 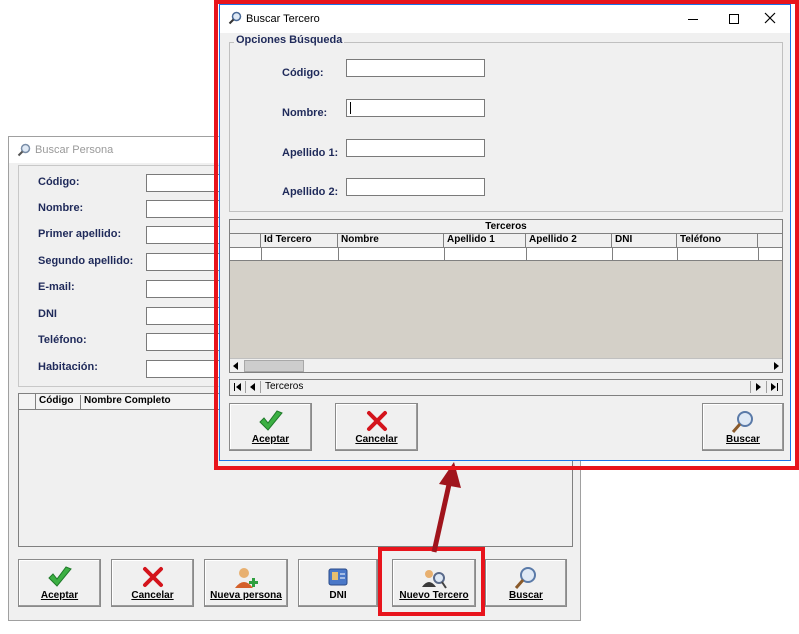 What do you see at coordinates (717, 240) in the screenshot?
I see `grid-header-telefono: Teléfono` at bounding box center [717, 240].